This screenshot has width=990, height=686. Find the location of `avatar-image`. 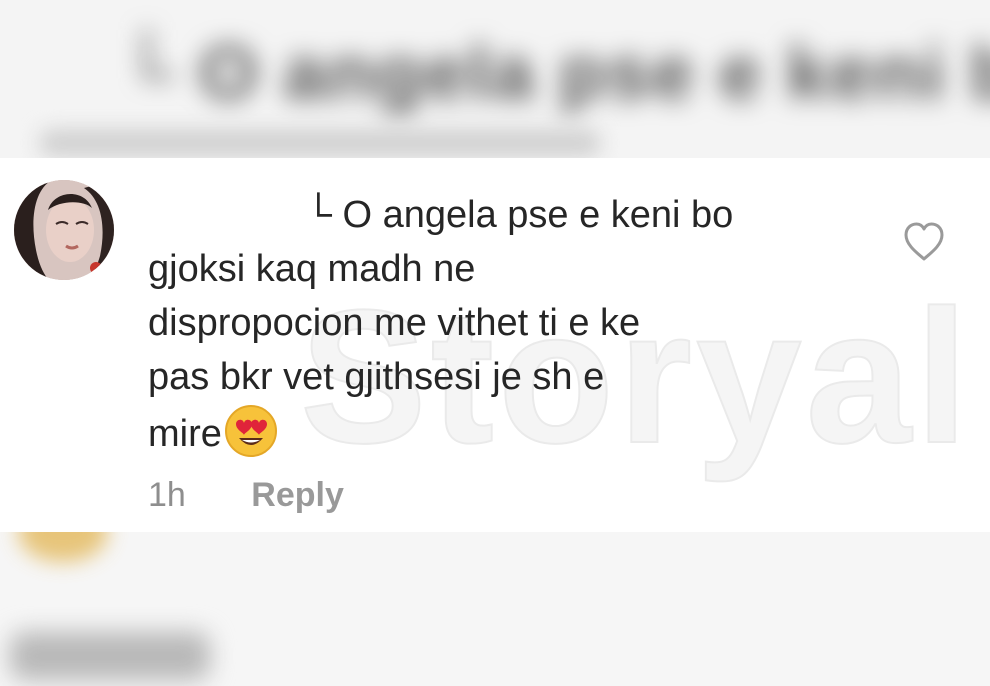

avatar-image is located at coordinates (64, 230).